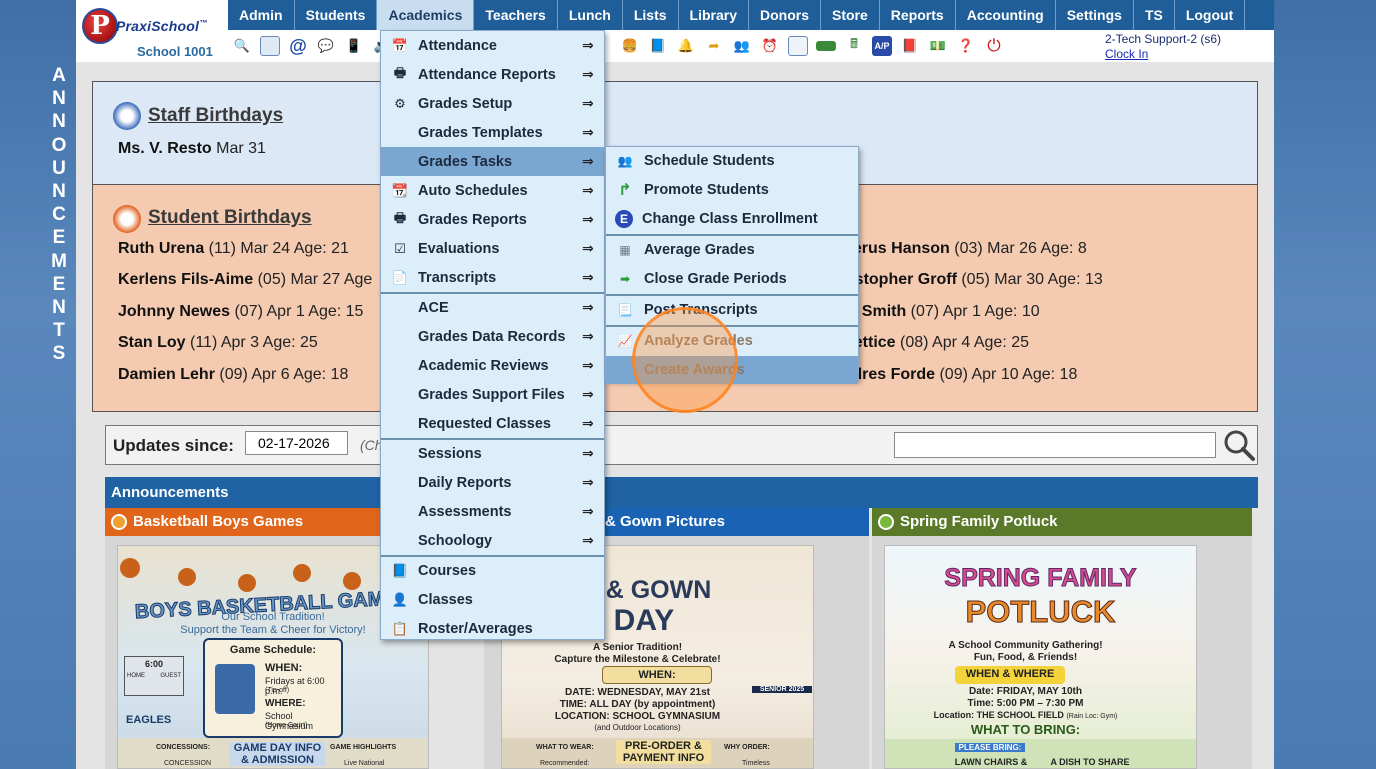  What do you see at coordinates (742, 46) in the screenshot?
I see `staff-icon: 👥` at bounding box center [742, 46].